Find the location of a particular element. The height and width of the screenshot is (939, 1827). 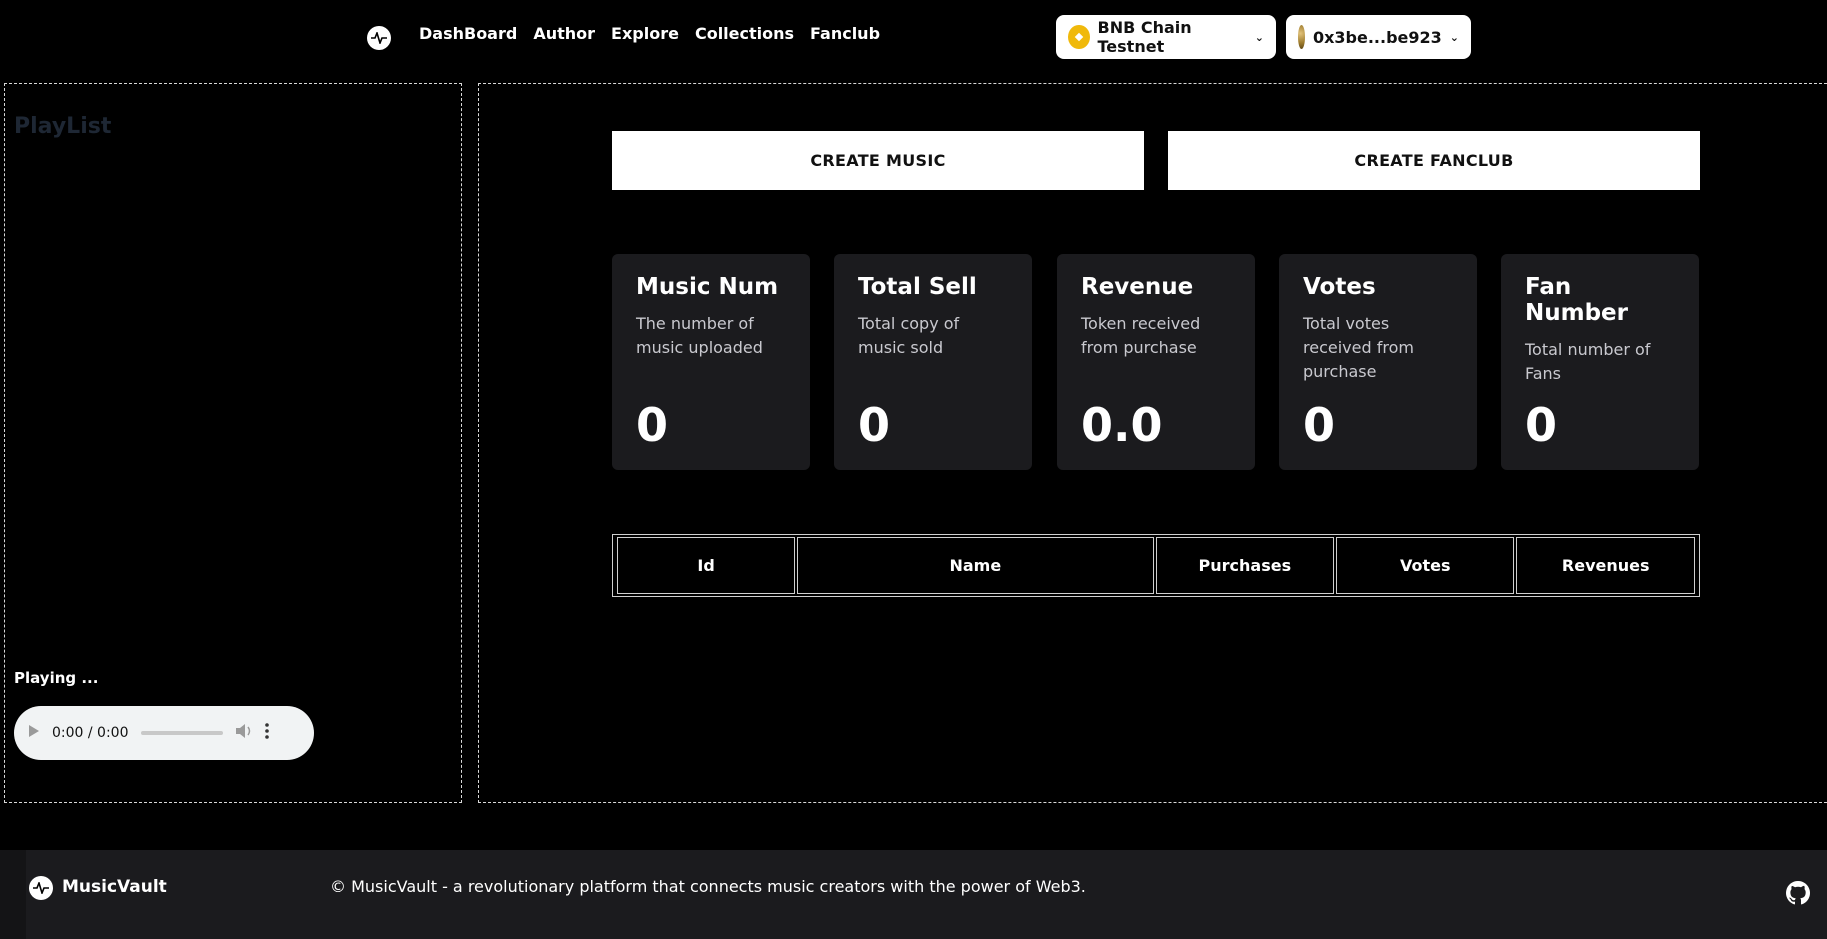

stat-desc: Token received from purchase is located at coordinates (1141, 335).